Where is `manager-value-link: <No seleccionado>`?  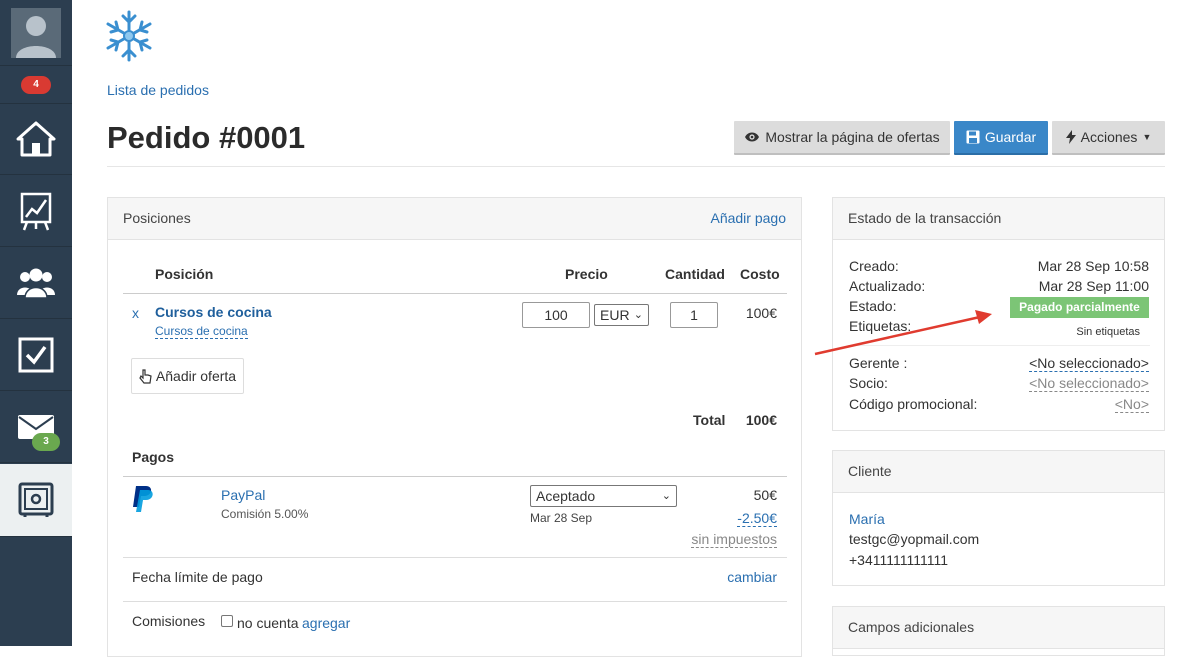
manager-value-link: <No seleccionado> is located at coordinates (1089, 363).